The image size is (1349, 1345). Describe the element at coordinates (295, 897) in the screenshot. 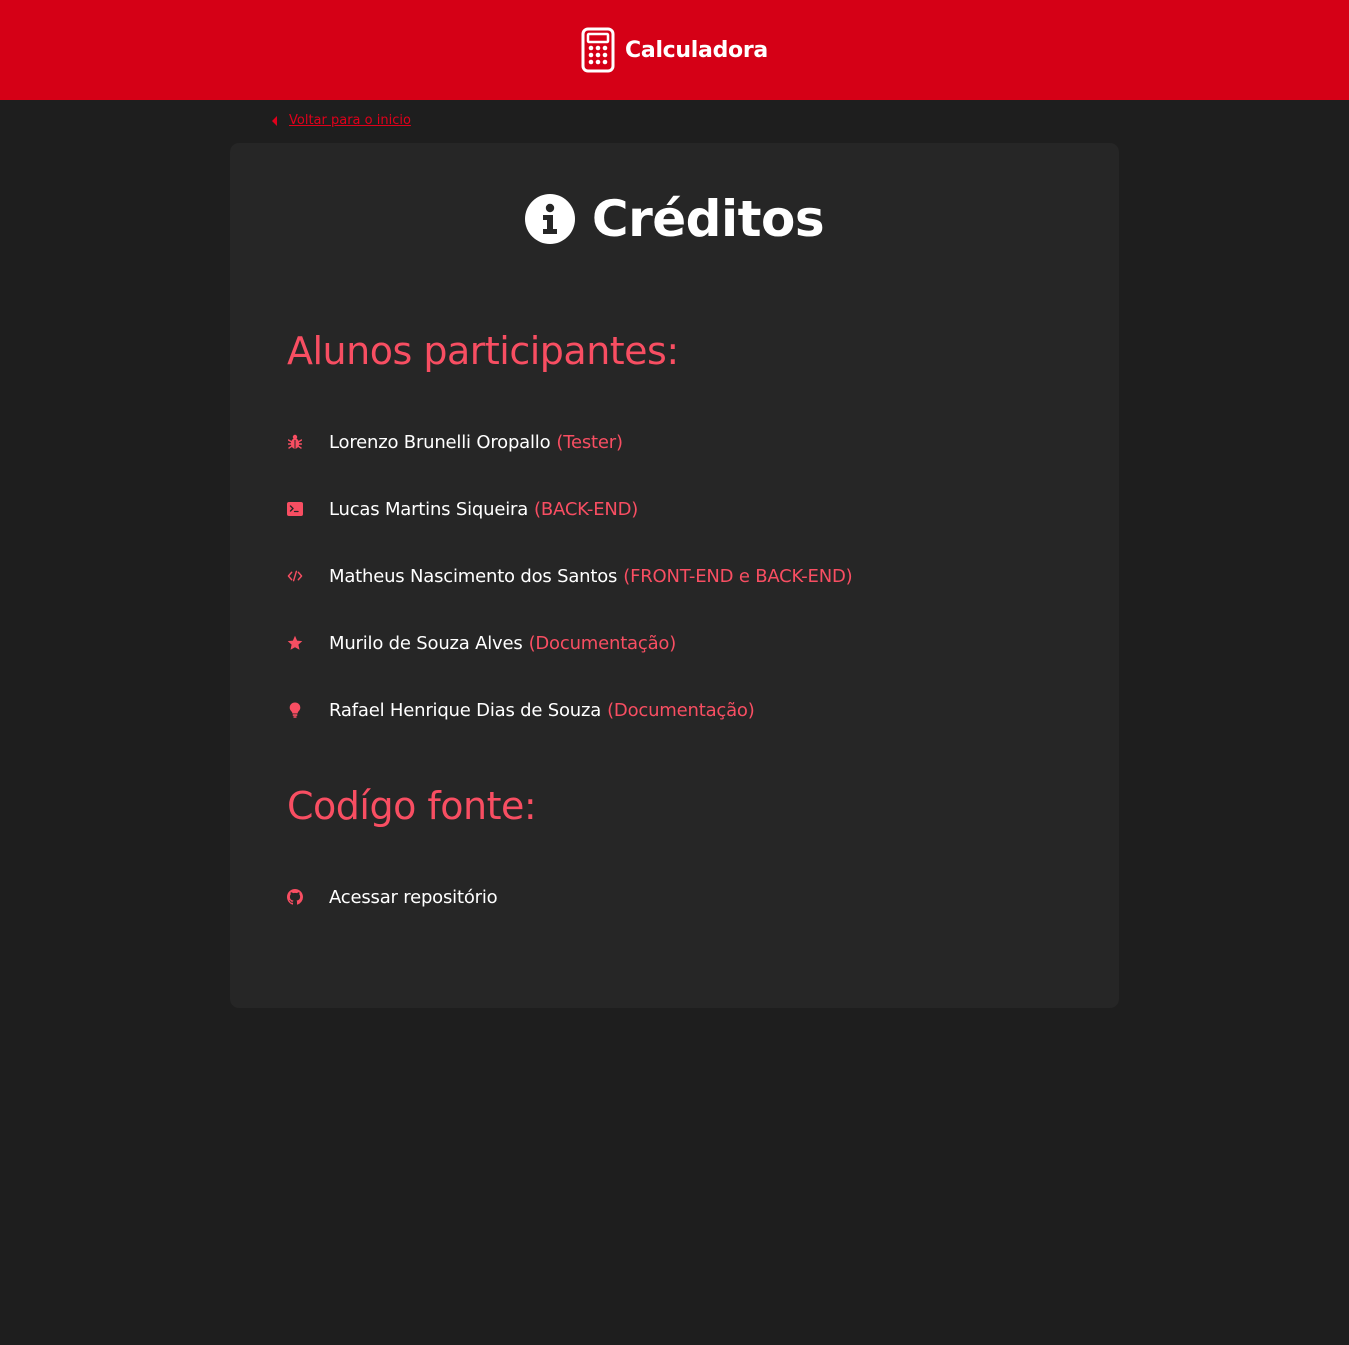

I see `github-icon` at that location.